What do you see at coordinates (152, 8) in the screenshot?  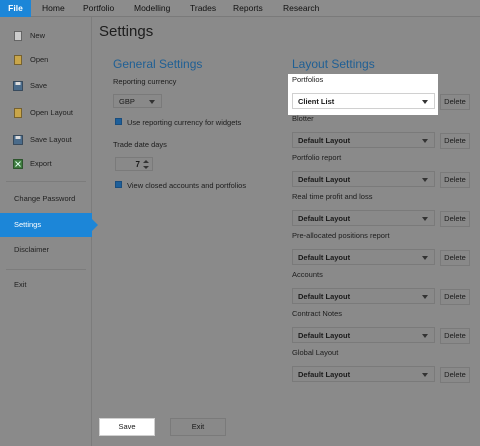 I see `menu-modelling: Modelling` at bounding box center [152, 8].